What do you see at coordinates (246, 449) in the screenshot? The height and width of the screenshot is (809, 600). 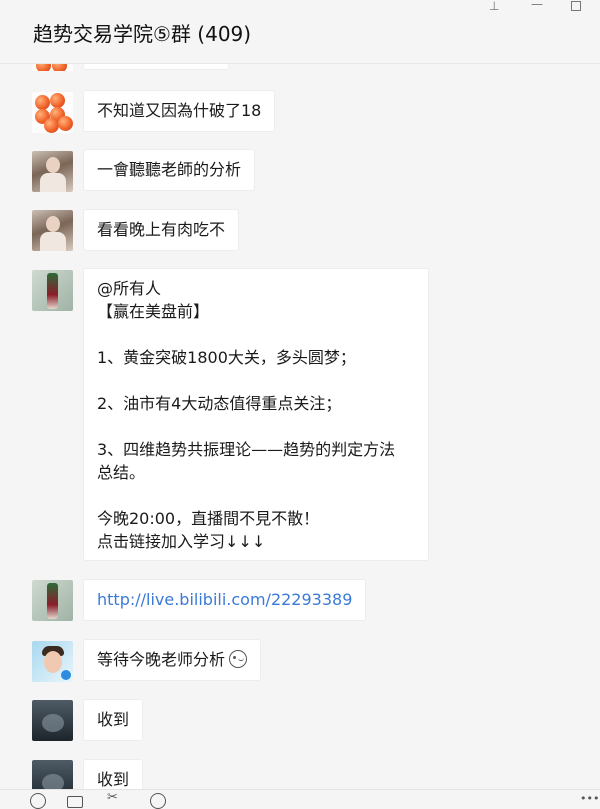 I see `notice-item-3: 3、四维趋势共振理论——趋势的判定方法` at bounding box center [246, 449].